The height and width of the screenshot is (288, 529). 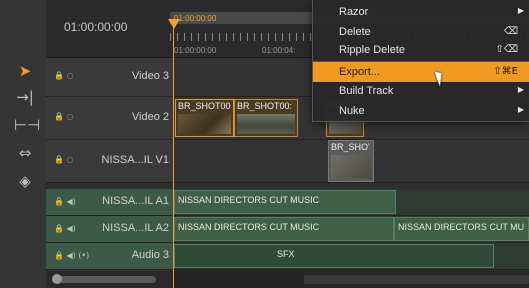 I want to click on video-clip: BR_SHOT00:, so click(x=266, y=118).